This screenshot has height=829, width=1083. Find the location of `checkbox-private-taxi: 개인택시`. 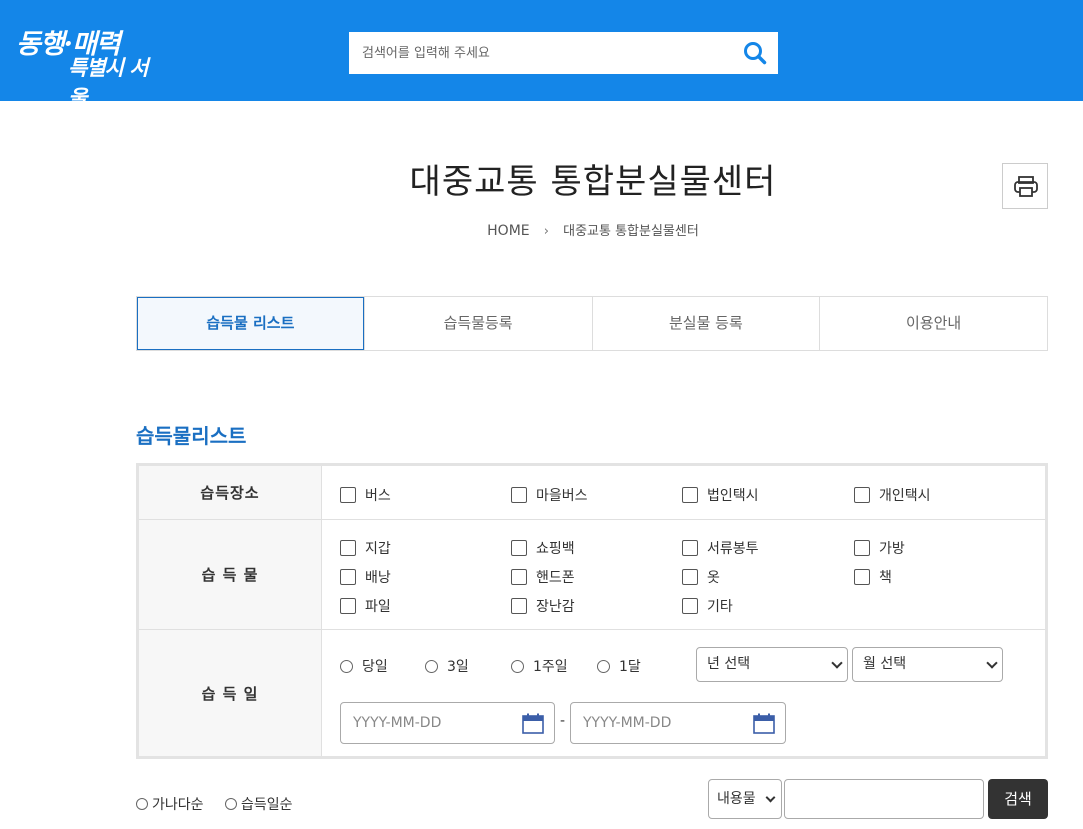

checkbox-private-taxi: 개인택시 is located at coordinates (892, 495).